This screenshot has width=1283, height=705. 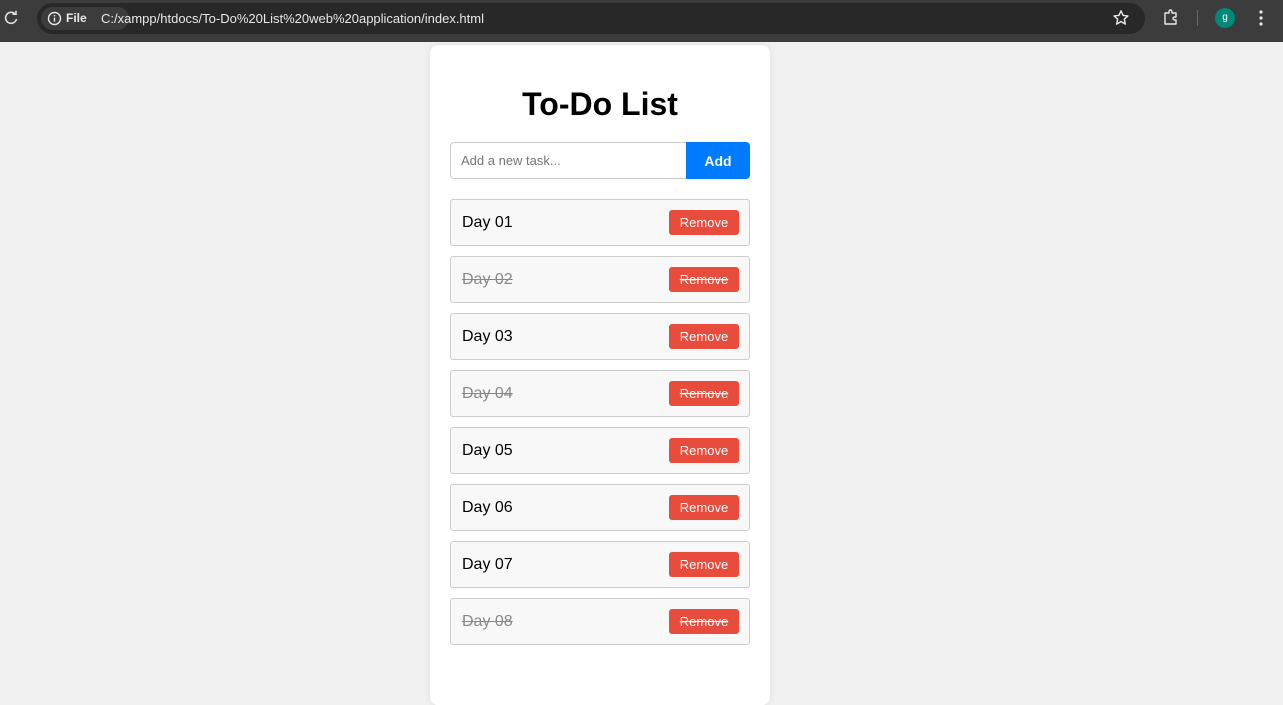 I want to click on new-task-input, so click(x=568, y=160).